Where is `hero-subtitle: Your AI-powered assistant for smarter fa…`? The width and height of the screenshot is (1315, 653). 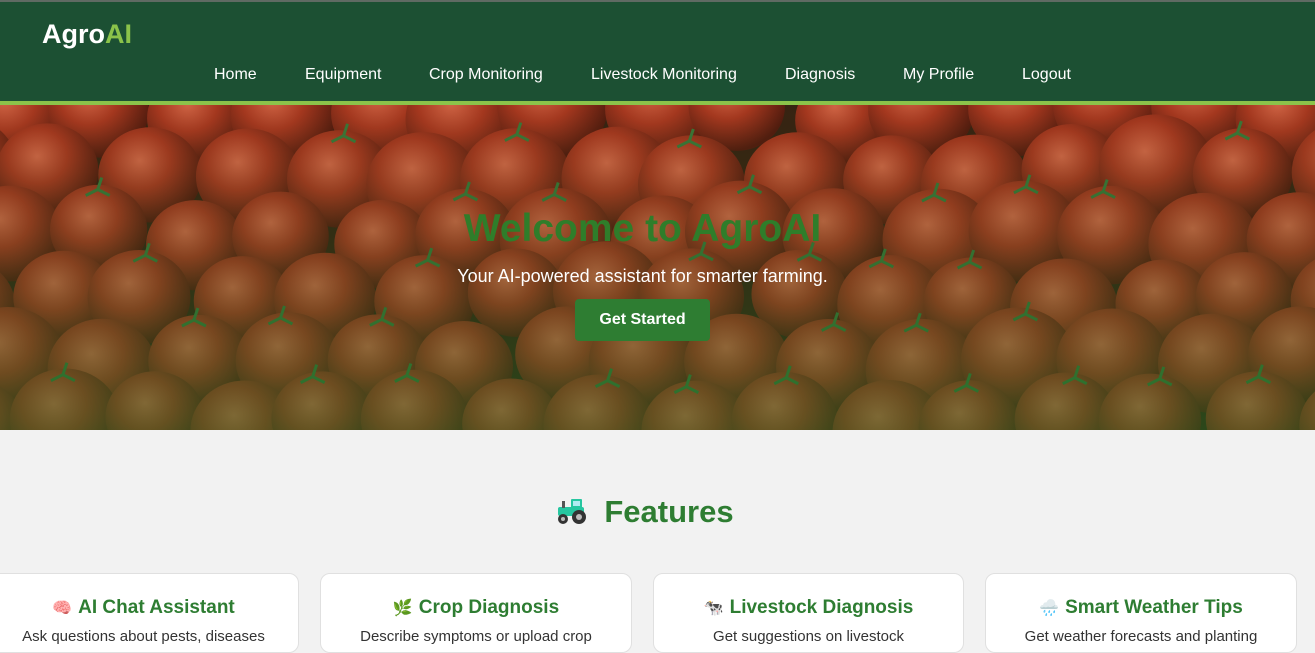 hero-subtitle: Your AI-powered assistant for smarter fa… is located at coordinates (642, 276).